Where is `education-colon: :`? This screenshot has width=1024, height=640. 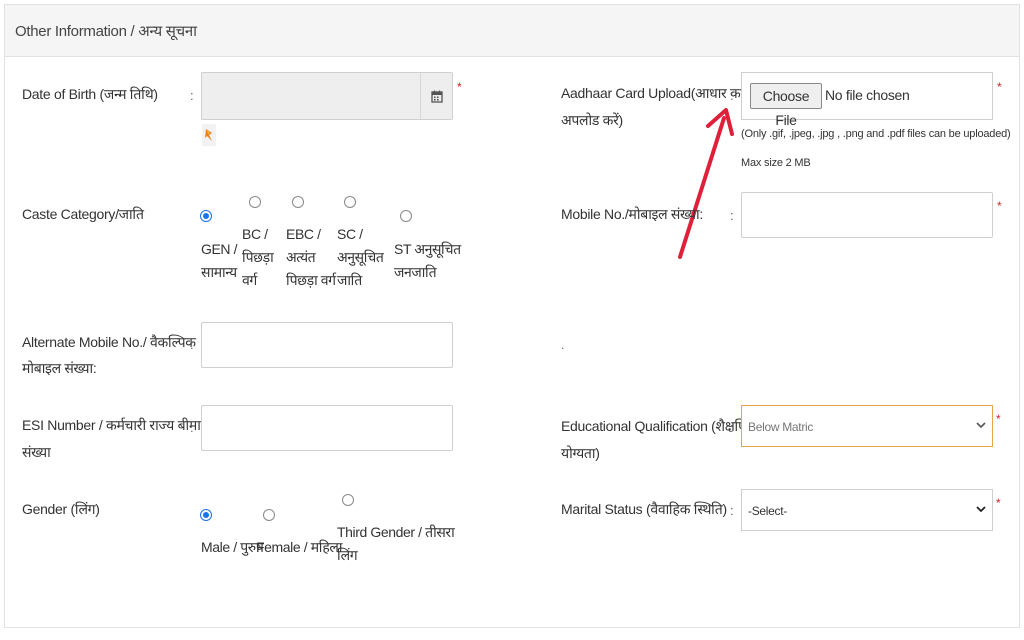 education-colon: : is located at coordinates (732, 427).